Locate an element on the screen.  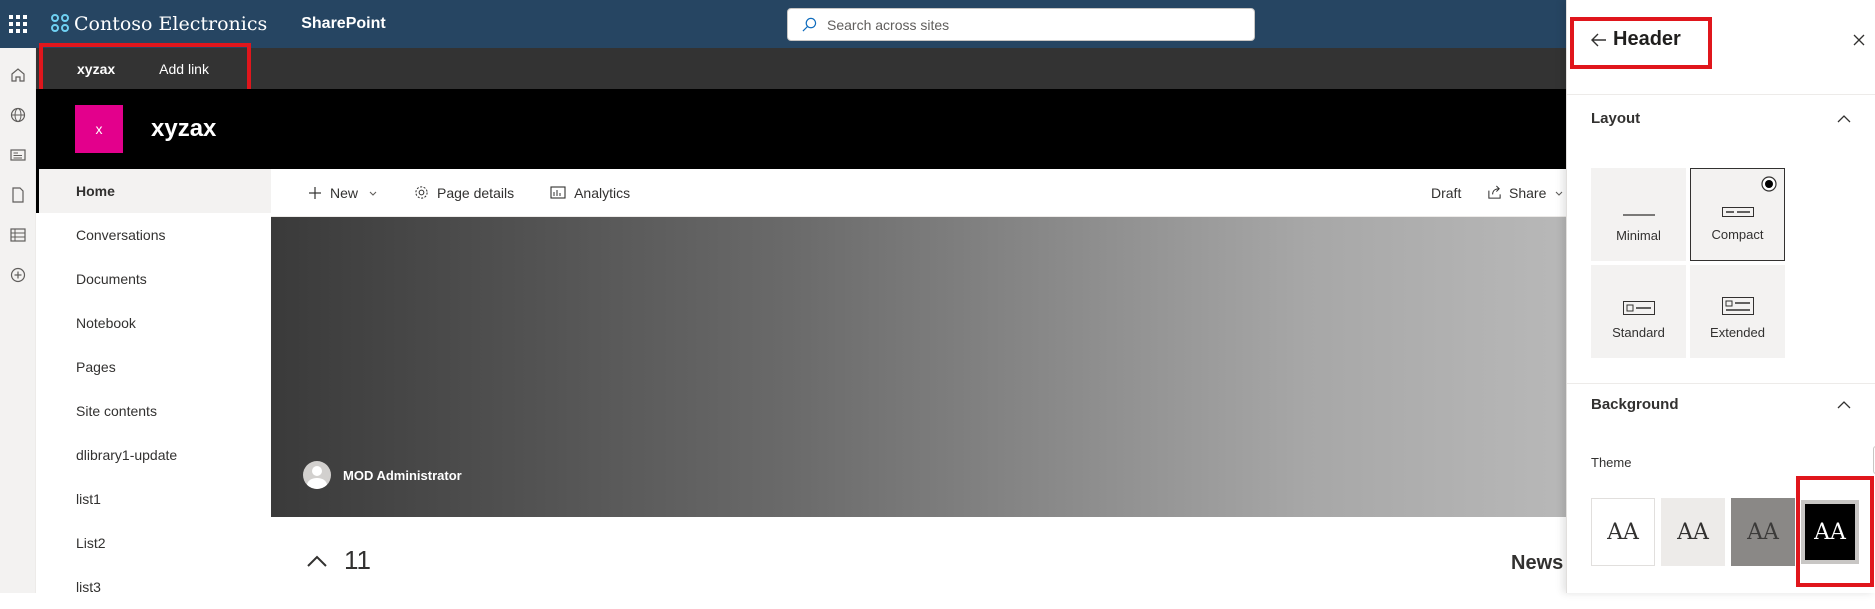
document-icon is located at coordinates (18, 195).